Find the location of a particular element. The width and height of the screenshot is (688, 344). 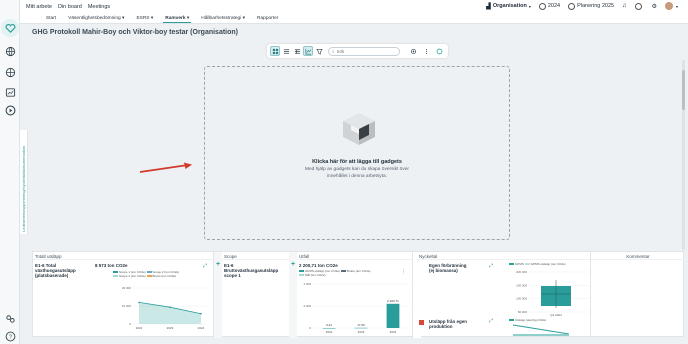

top-nav-meetings: Meetings is located at coordinates (99, 7).